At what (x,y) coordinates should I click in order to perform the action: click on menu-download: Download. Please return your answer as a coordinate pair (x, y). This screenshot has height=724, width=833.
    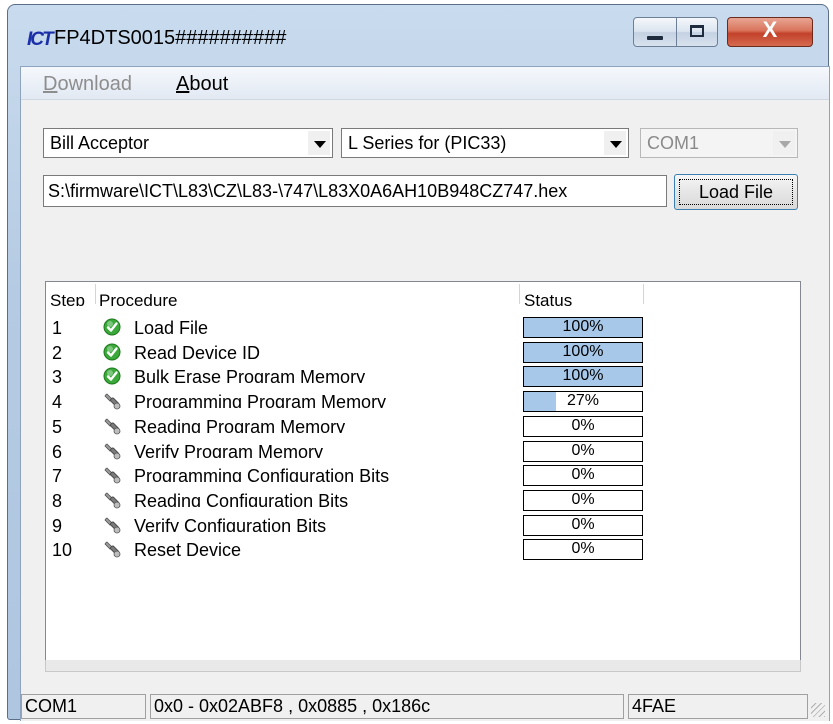
    Looking at the image, I should click on (87, 84).